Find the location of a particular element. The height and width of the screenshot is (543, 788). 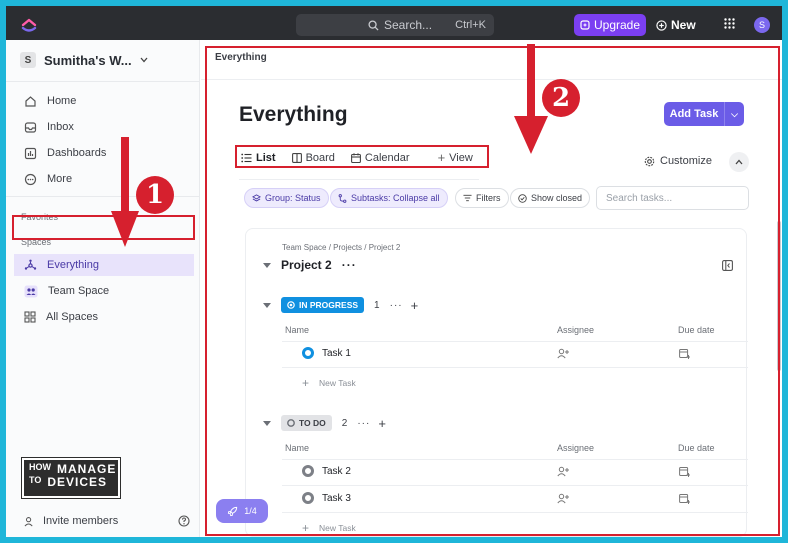

add-user-icon is located at coordinates (28, 521).